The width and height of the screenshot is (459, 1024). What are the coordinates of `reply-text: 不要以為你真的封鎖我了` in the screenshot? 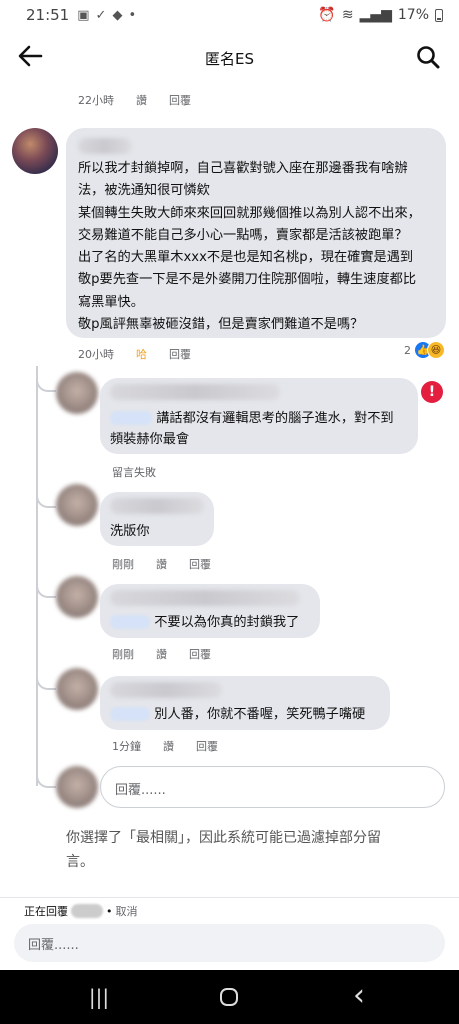 It's located at (204, 622).